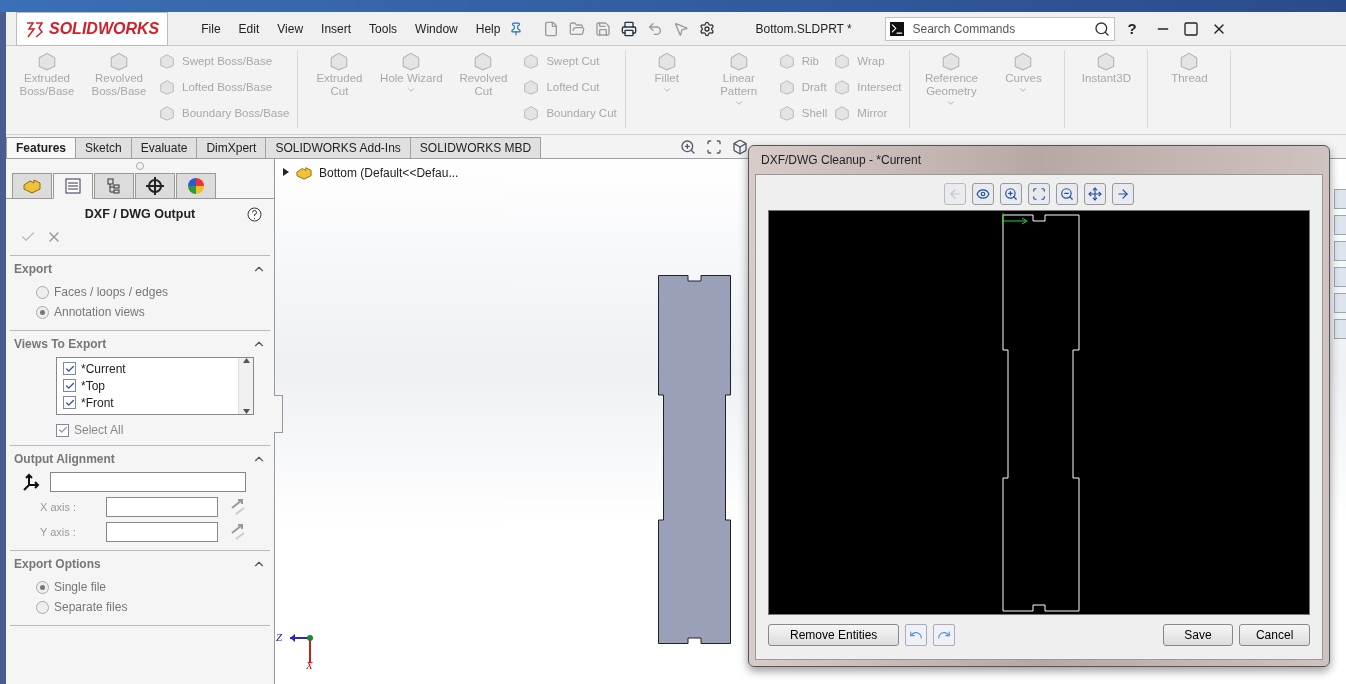 This screenshot has width=1346, height=684. Describe the element at coordinates (47, 85) in the screenshot. I see `ribbon-command: Extruded Boss/Base` at that location.